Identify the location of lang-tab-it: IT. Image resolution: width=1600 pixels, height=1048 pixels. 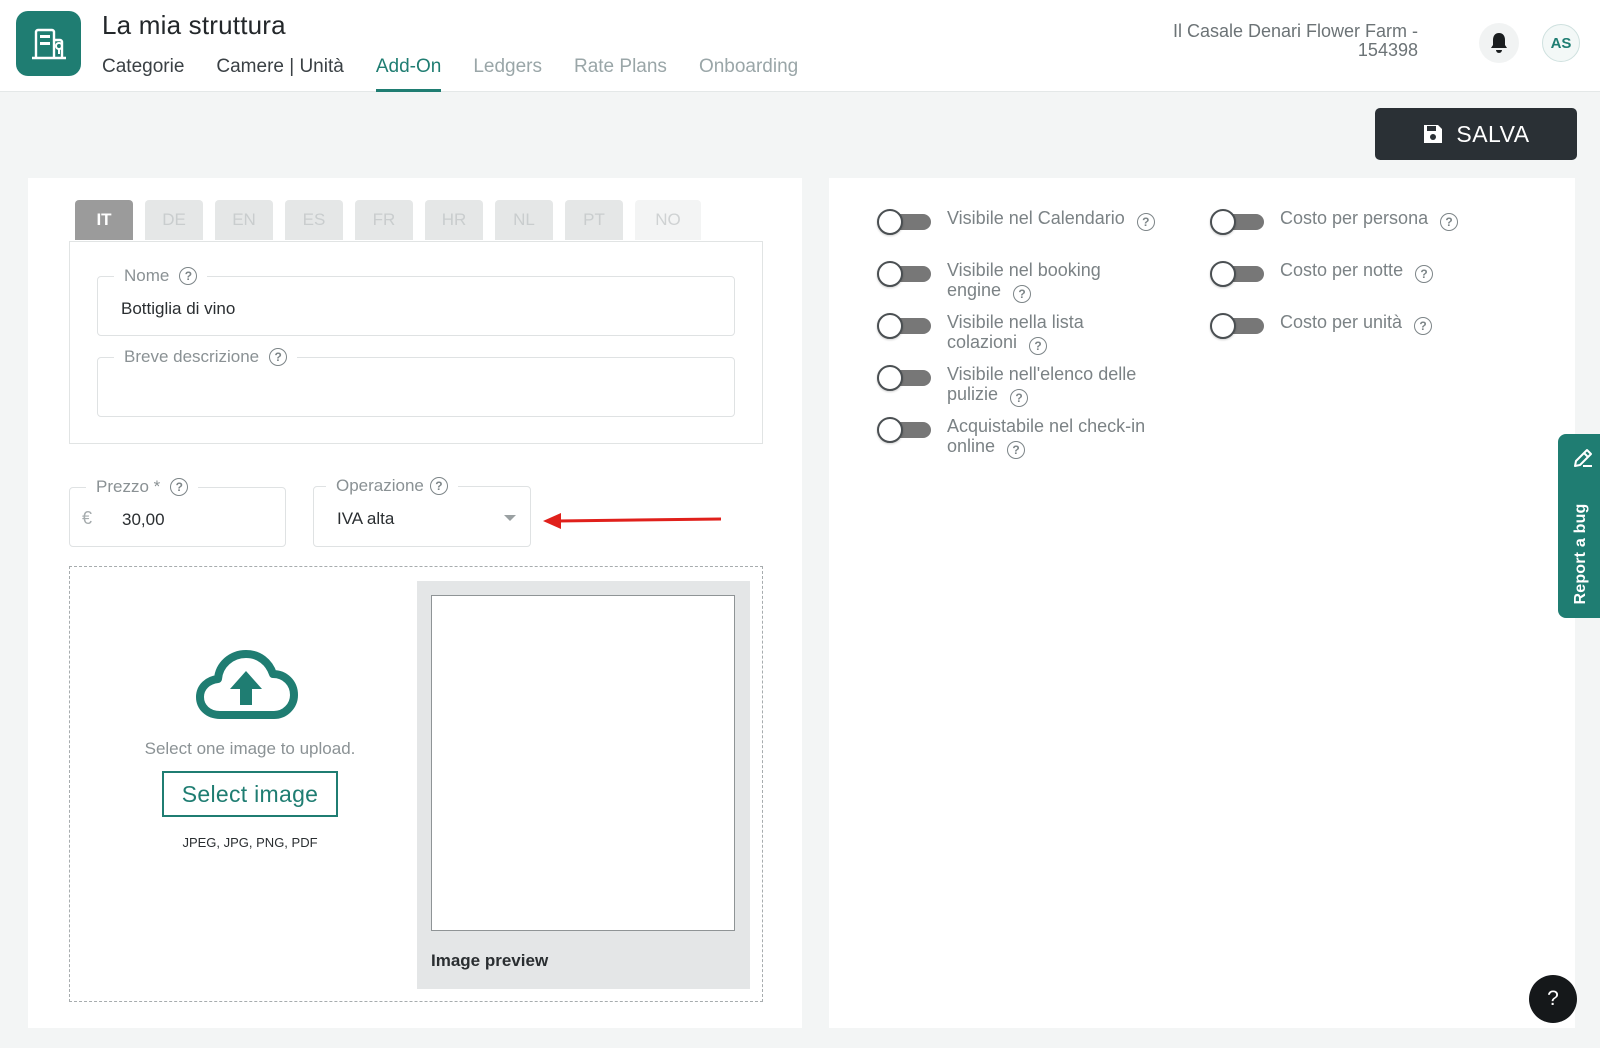
(104, 220).